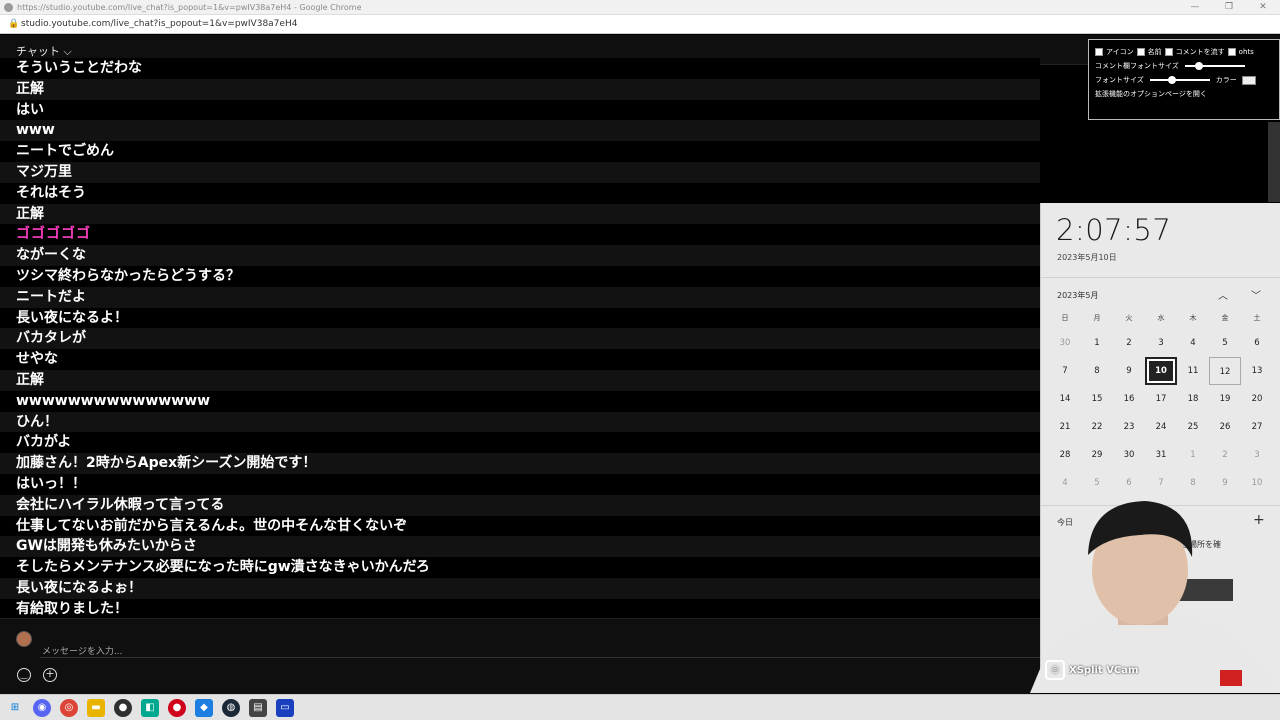 This screenshot has width=1280, height=720. I want to click on chrome-icon: ◎, so click(69, 707).